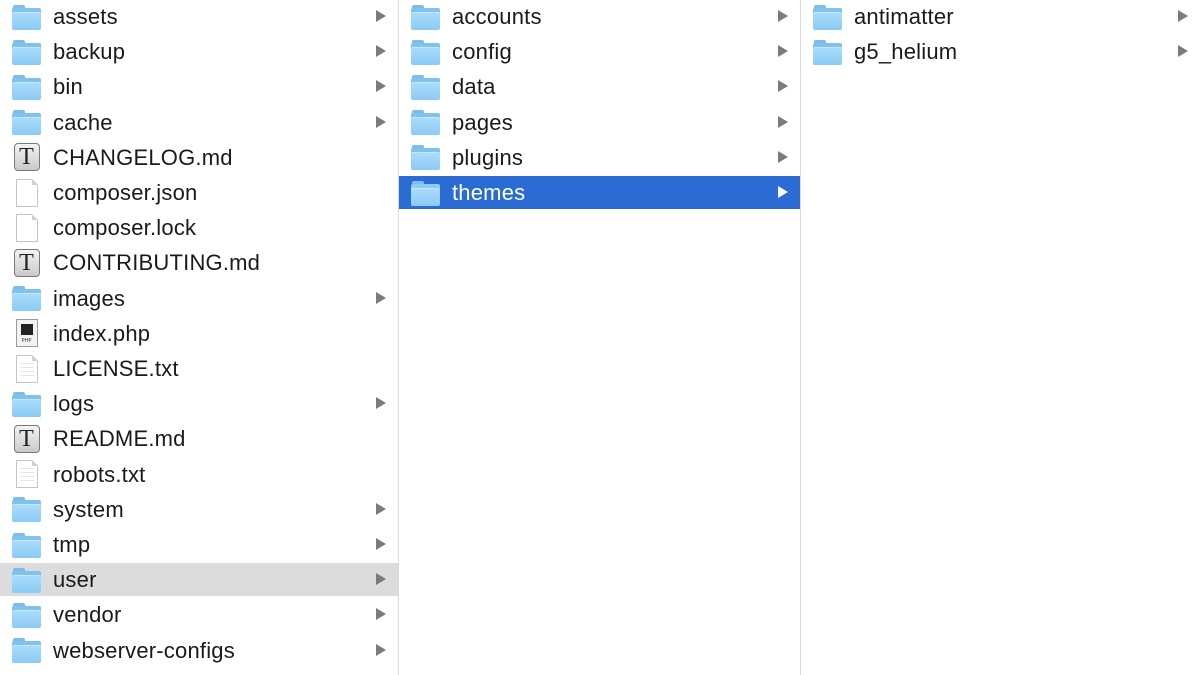  Describe the element at coordinates (199, 614) in the screenshot. I see `row-vendor: vendor` at that location.